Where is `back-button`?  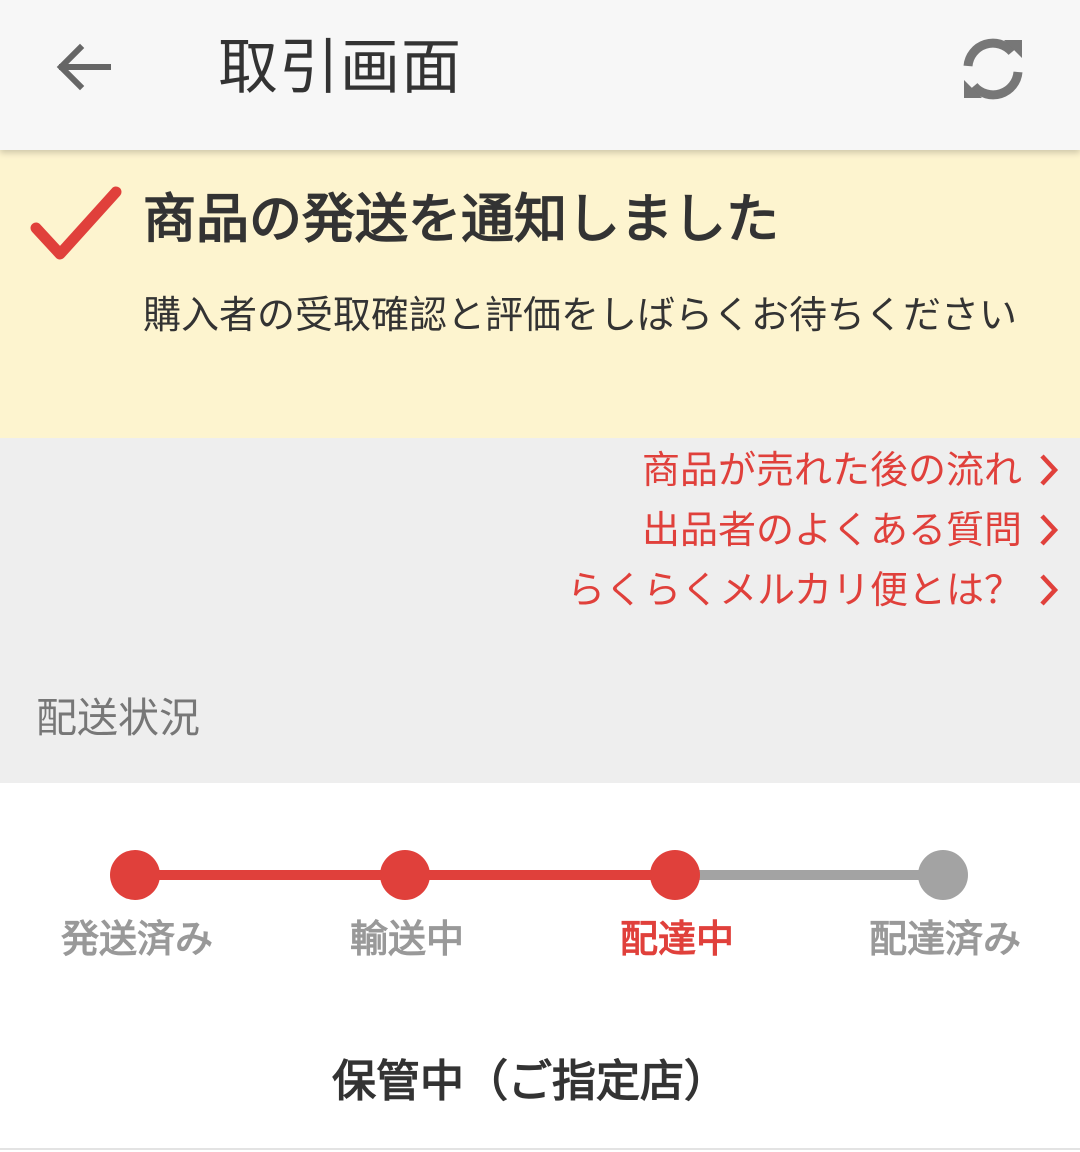
back-button is located at coordinates (85, 67).